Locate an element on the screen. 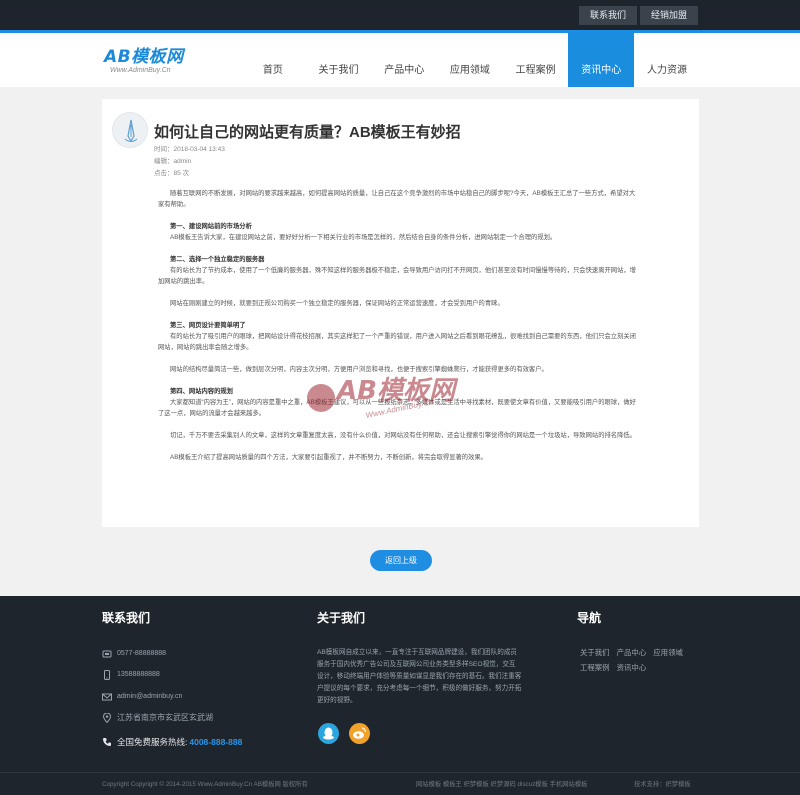  nav-applications: 应用领域 is located at coordinates (470, 60).